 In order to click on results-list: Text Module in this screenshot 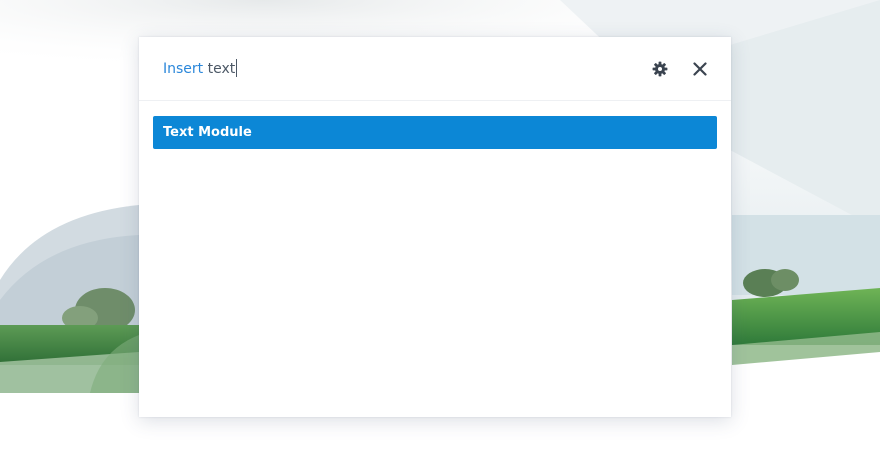, I will do `click(435, 125)`.